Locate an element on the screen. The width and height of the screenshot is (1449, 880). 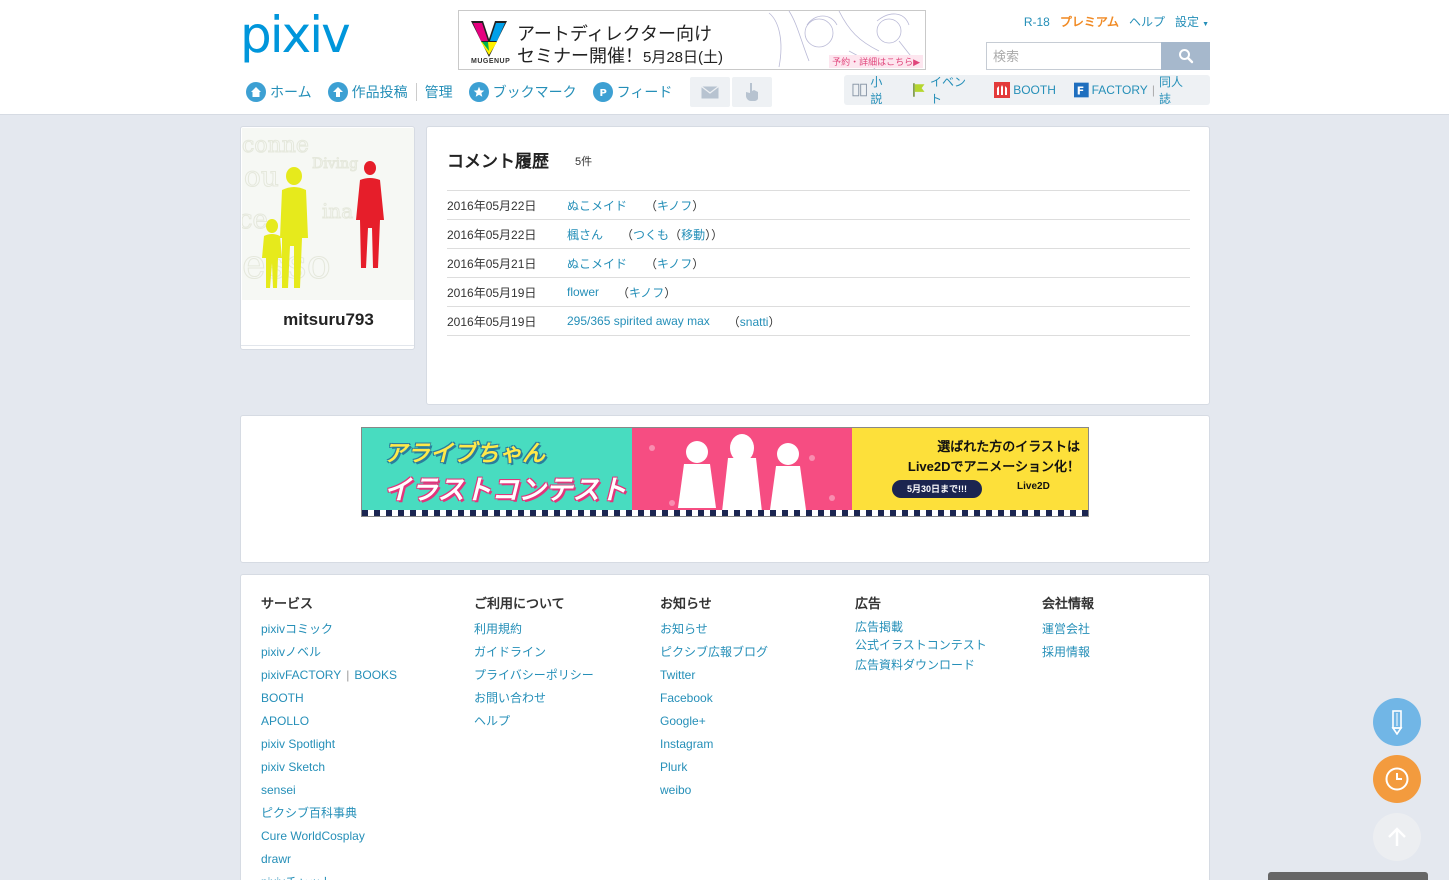
footer-link: pixiv Spotlight is located at coordinates (329, 744).